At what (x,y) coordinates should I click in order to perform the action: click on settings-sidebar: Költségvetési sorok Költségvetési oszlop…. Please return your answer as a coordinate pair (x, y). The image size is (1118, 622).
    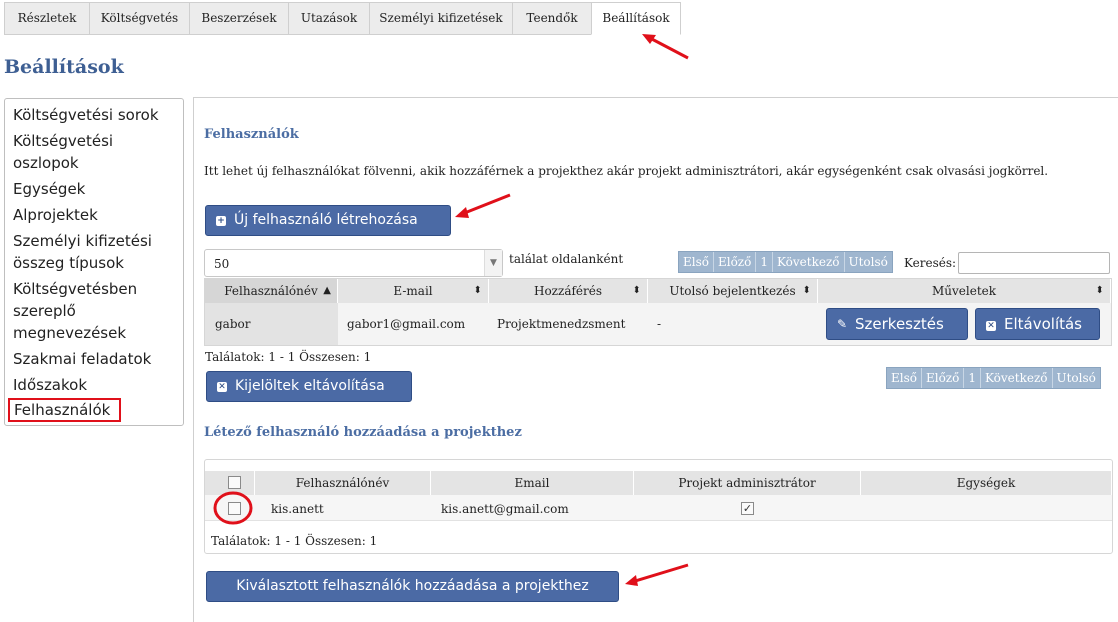
    Looking at the image, I should click on (94, 262).